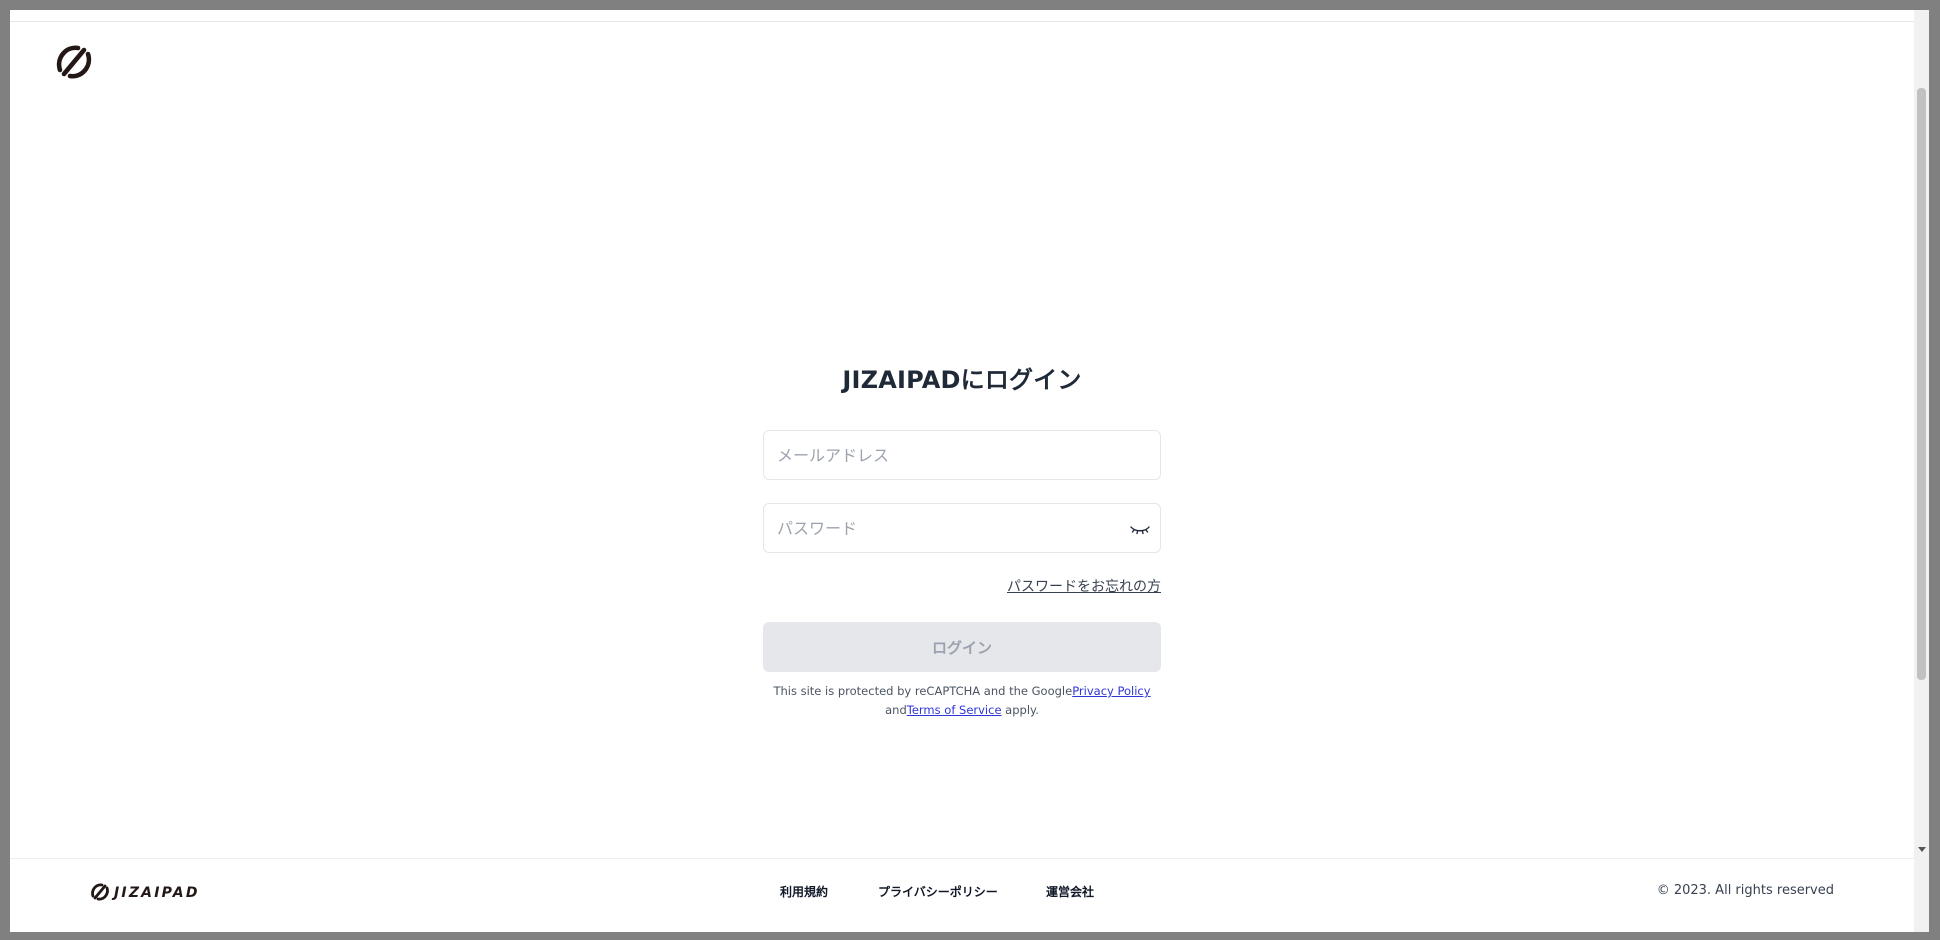 Image resolution: width=1940 pixels, height=940 pixels. What do you see at coordinates (1020, 710) in the screenshot?
I see `recaptcha-apply-text: apply.` at bounding box center [1020, 710].